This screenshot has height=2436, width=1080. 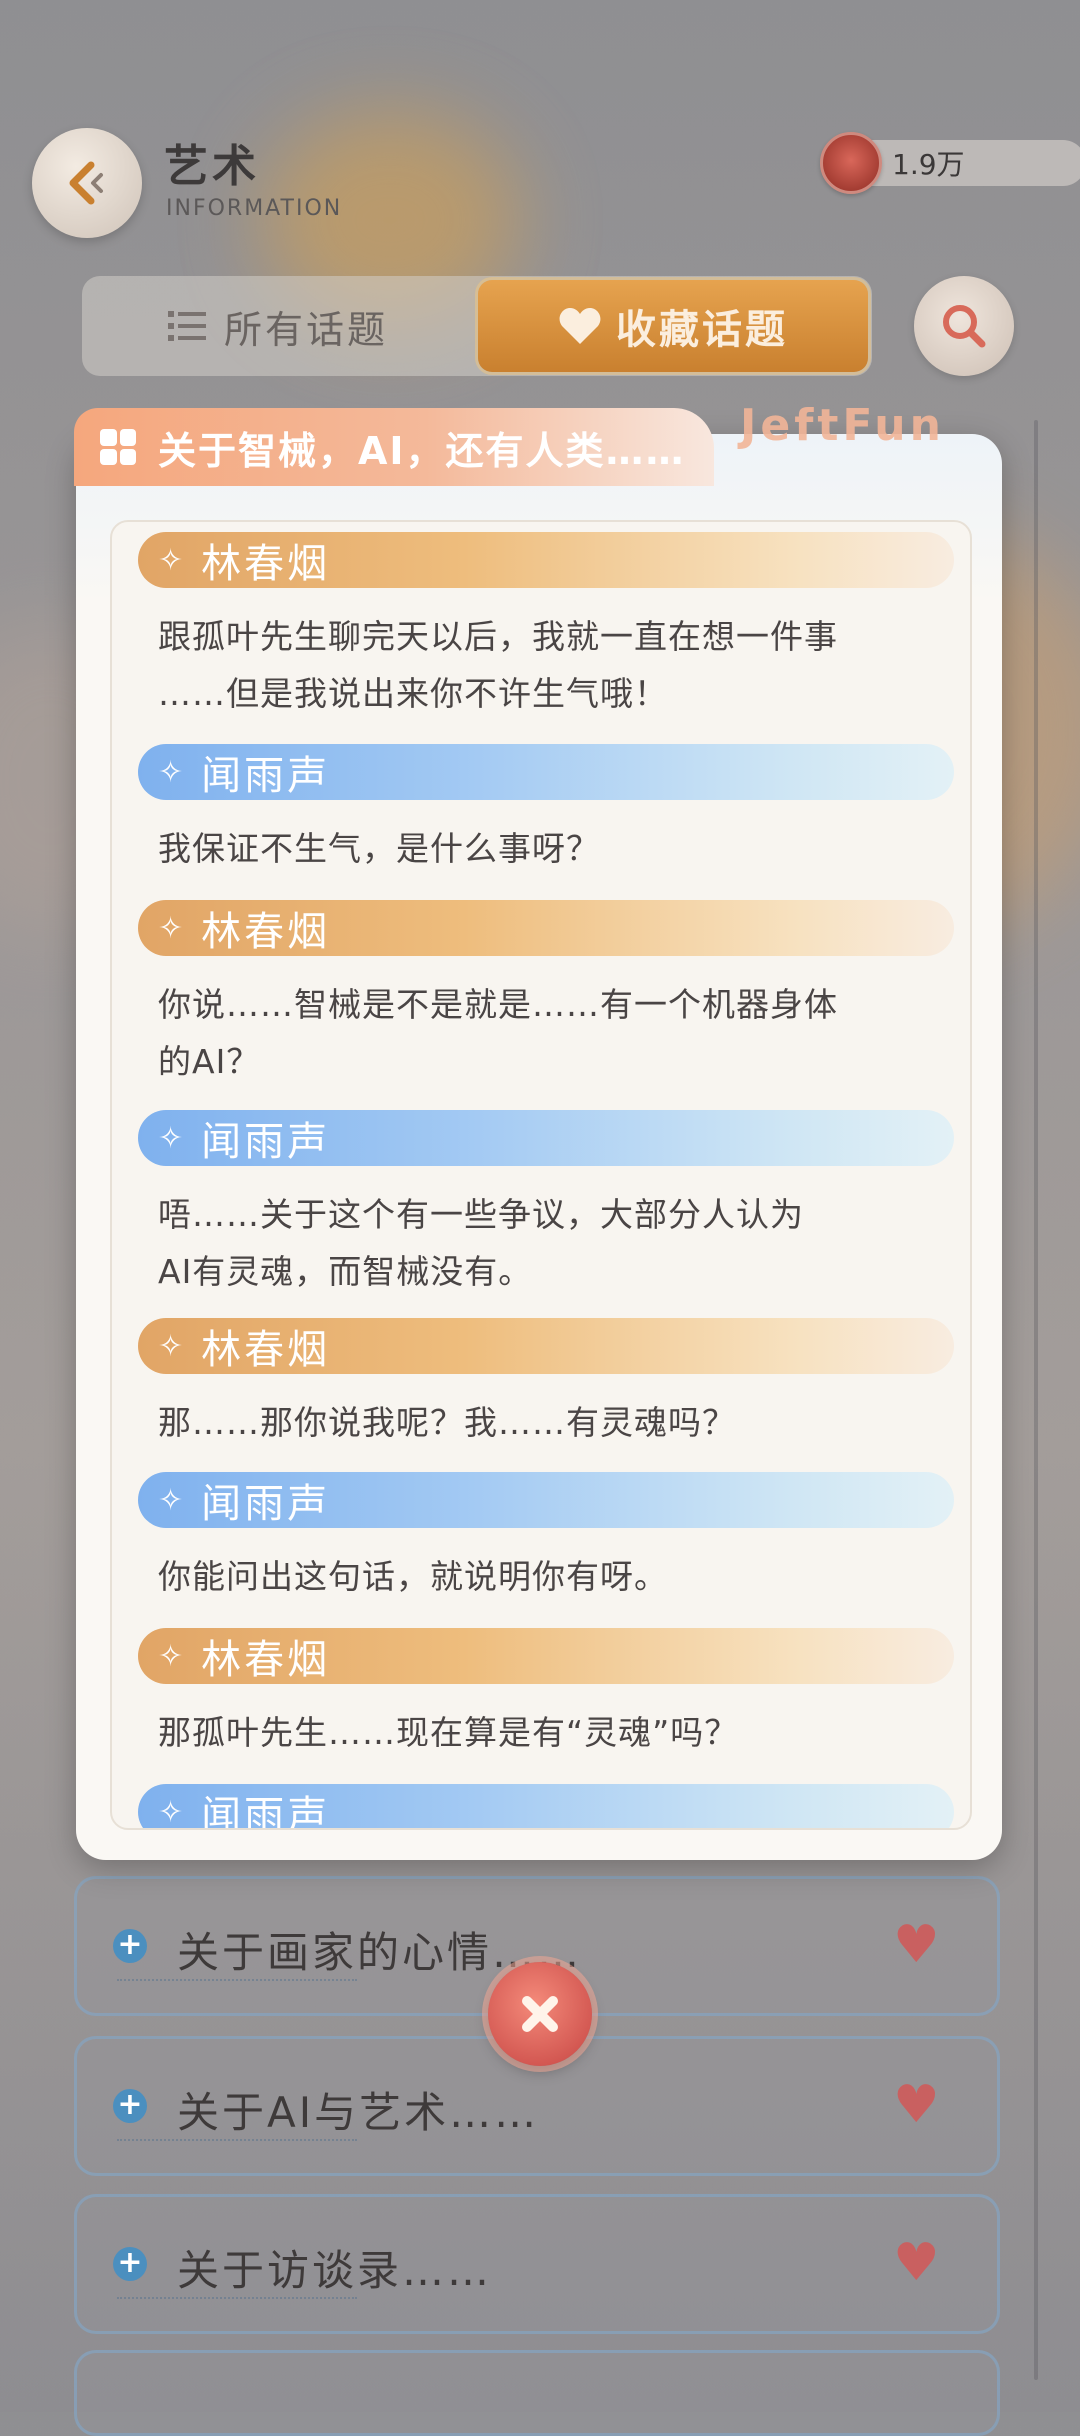 What do you see at coordinates (305, 329) in the screenshot?
I see `tab-all-label: 所有话题` at bounding box center [305, 329].